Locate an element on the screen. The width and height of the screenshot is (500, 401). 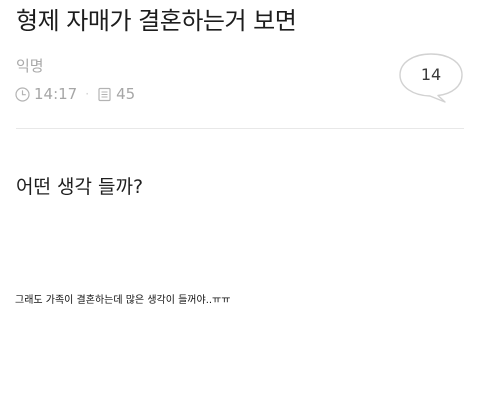
post-question: 어떤 생각 들까? is located at coordinates (80, 187).